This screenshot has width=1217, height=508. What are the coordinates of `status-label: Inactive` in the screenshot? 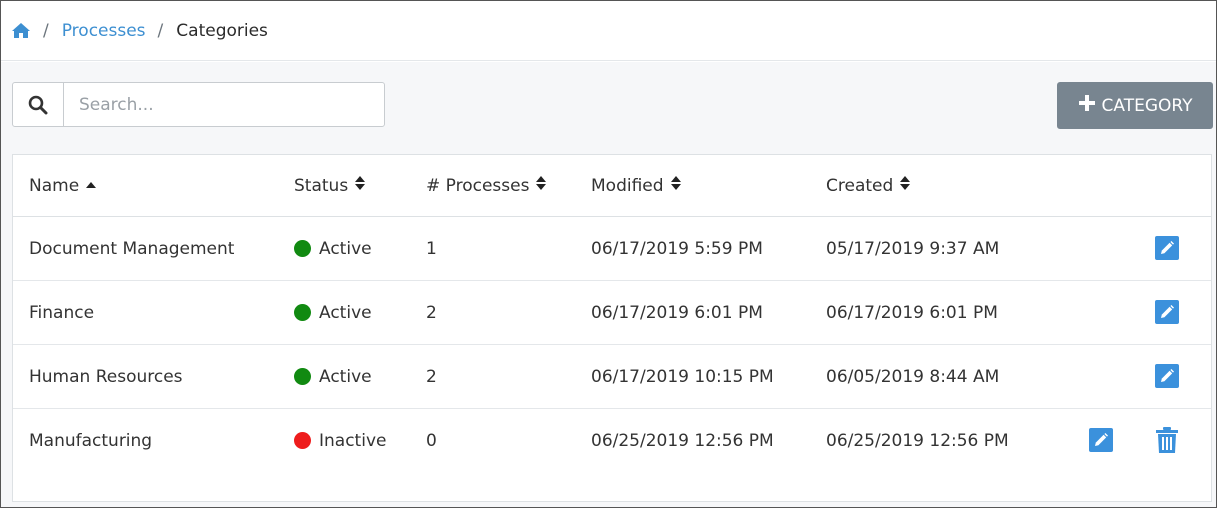 It's located at (353, 440).